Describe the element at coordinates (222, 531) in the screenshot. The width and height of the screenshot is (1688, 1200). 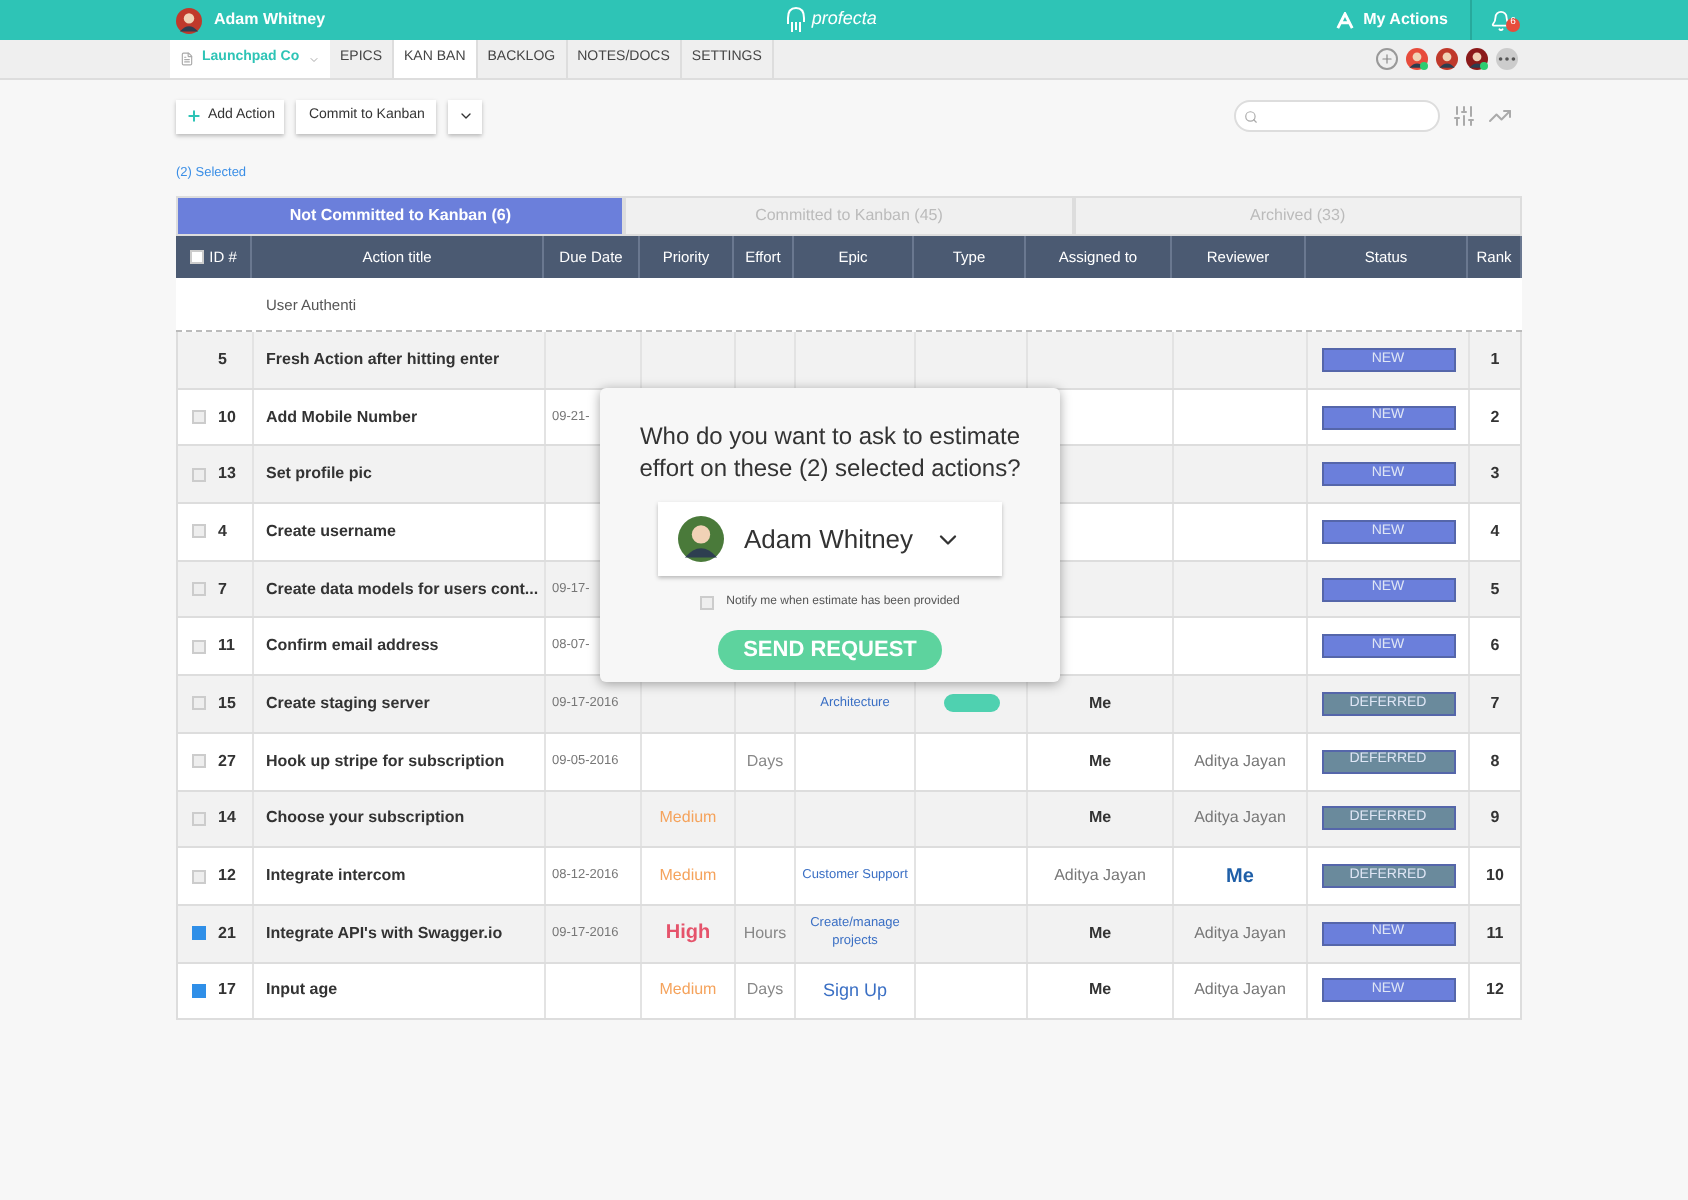
I see `id-text: 4` at that location.